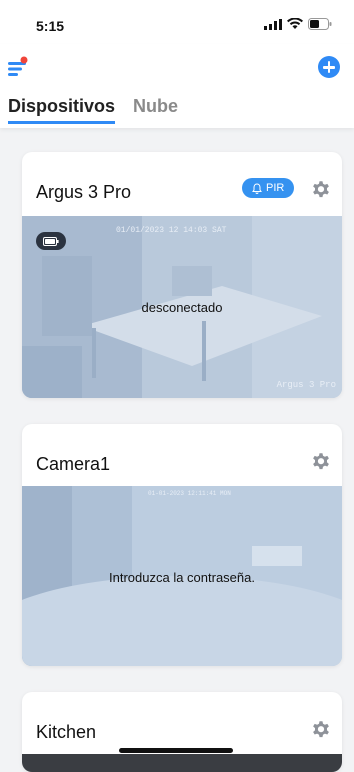 The height and width of the screenshot is (772, 354). What do you see at coordinates (73, 464) in the screenshot?
I see `device-name: Camera1` at bounding box center [73, 464].